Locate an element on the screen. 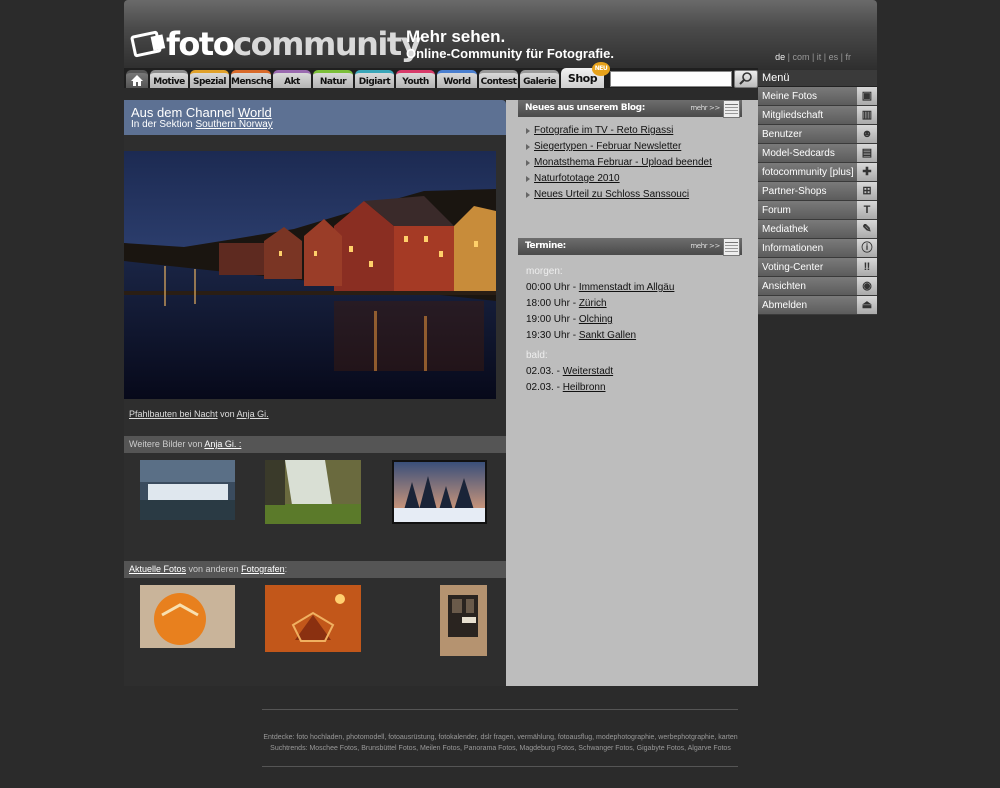 Image resolution: width=1000 pixels, height=788 pixels. section-link: Southern Norway is located at coordinates (234, 124).